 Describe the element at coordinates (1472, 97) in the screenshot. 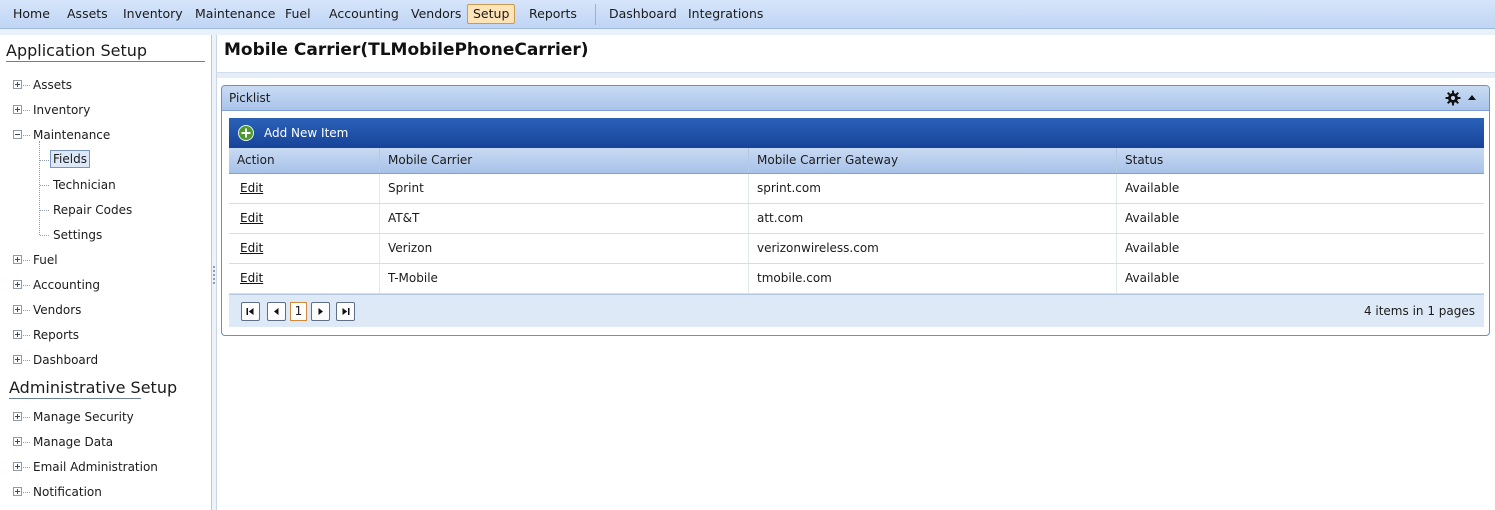

I see `collapse-arrow-icon` at that location.